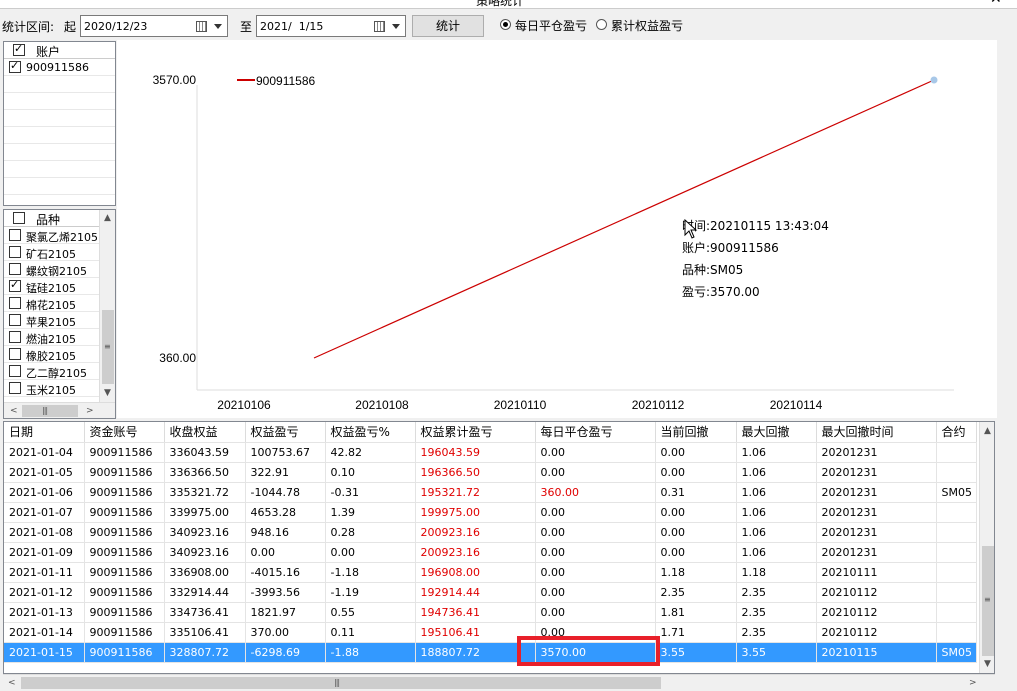 The height and width of the screenshot is (691, 1017). Describe the element at coordinates (370, 652) in the screenshot. I see `table-cell: -1.88` at that location.